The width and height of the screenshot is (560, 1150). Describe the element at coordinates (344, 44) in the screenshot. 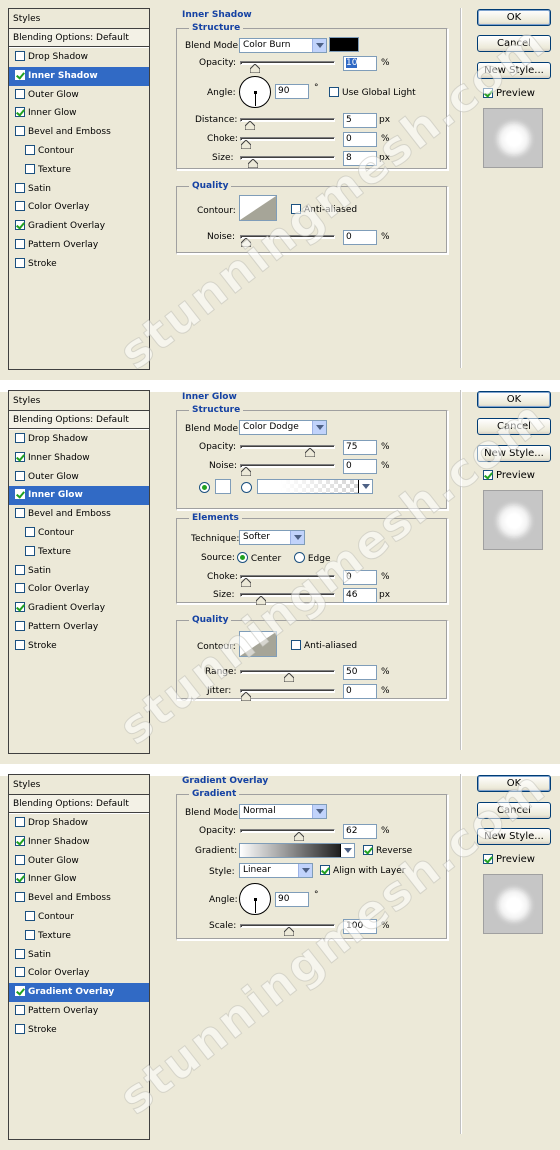

I see `shadow-color-swatch` at that location.